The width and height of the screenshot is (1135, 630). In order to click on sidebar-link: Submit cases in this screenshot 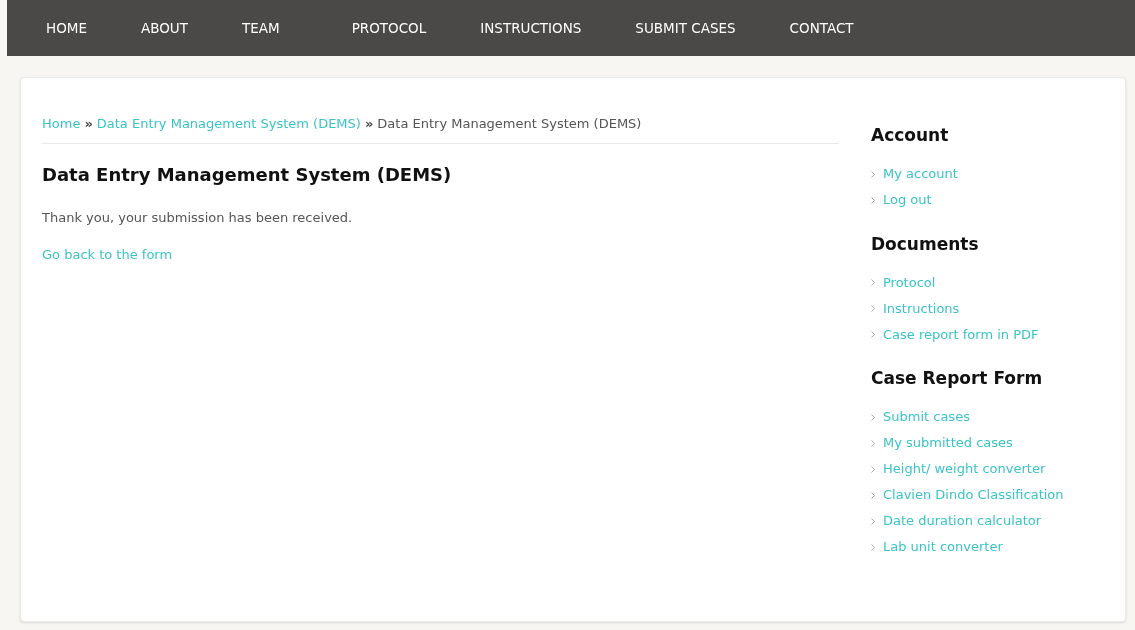, I will do `click(926, 417)`.